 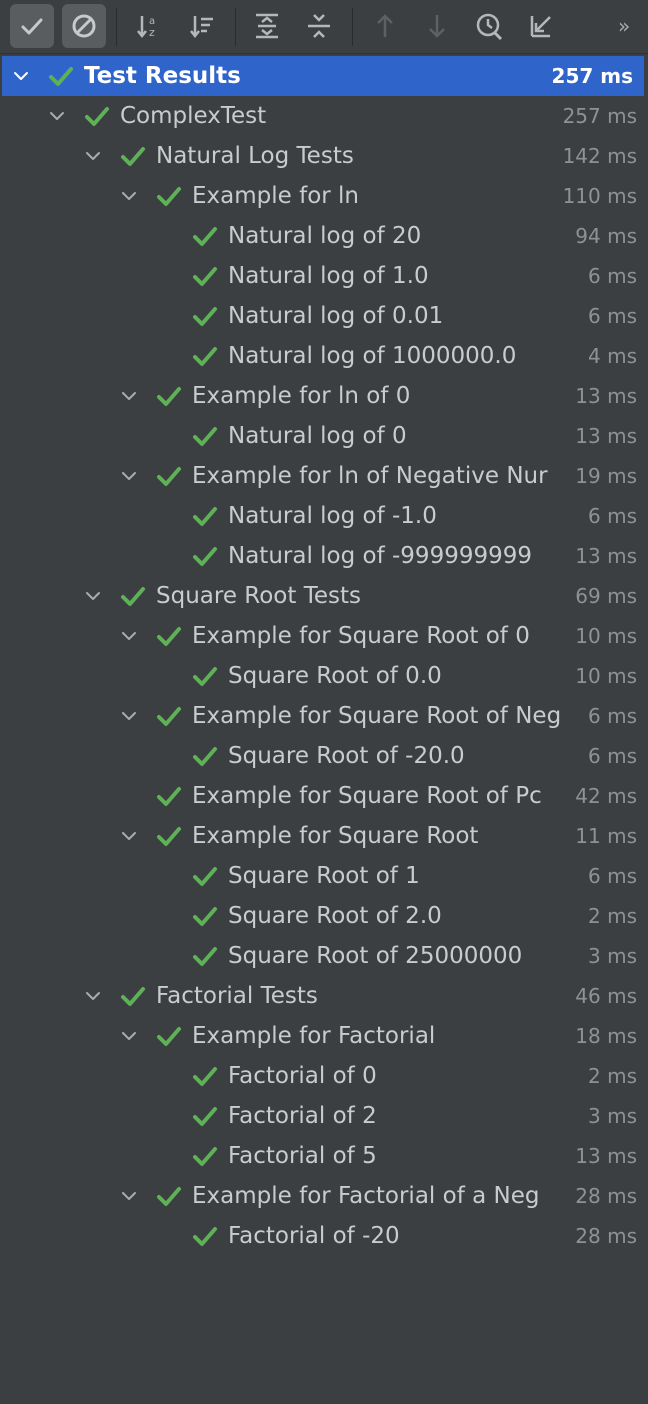 I want to click on test-case-row: Square Root of 25000000 3 ms, so click(x=324, y=956).